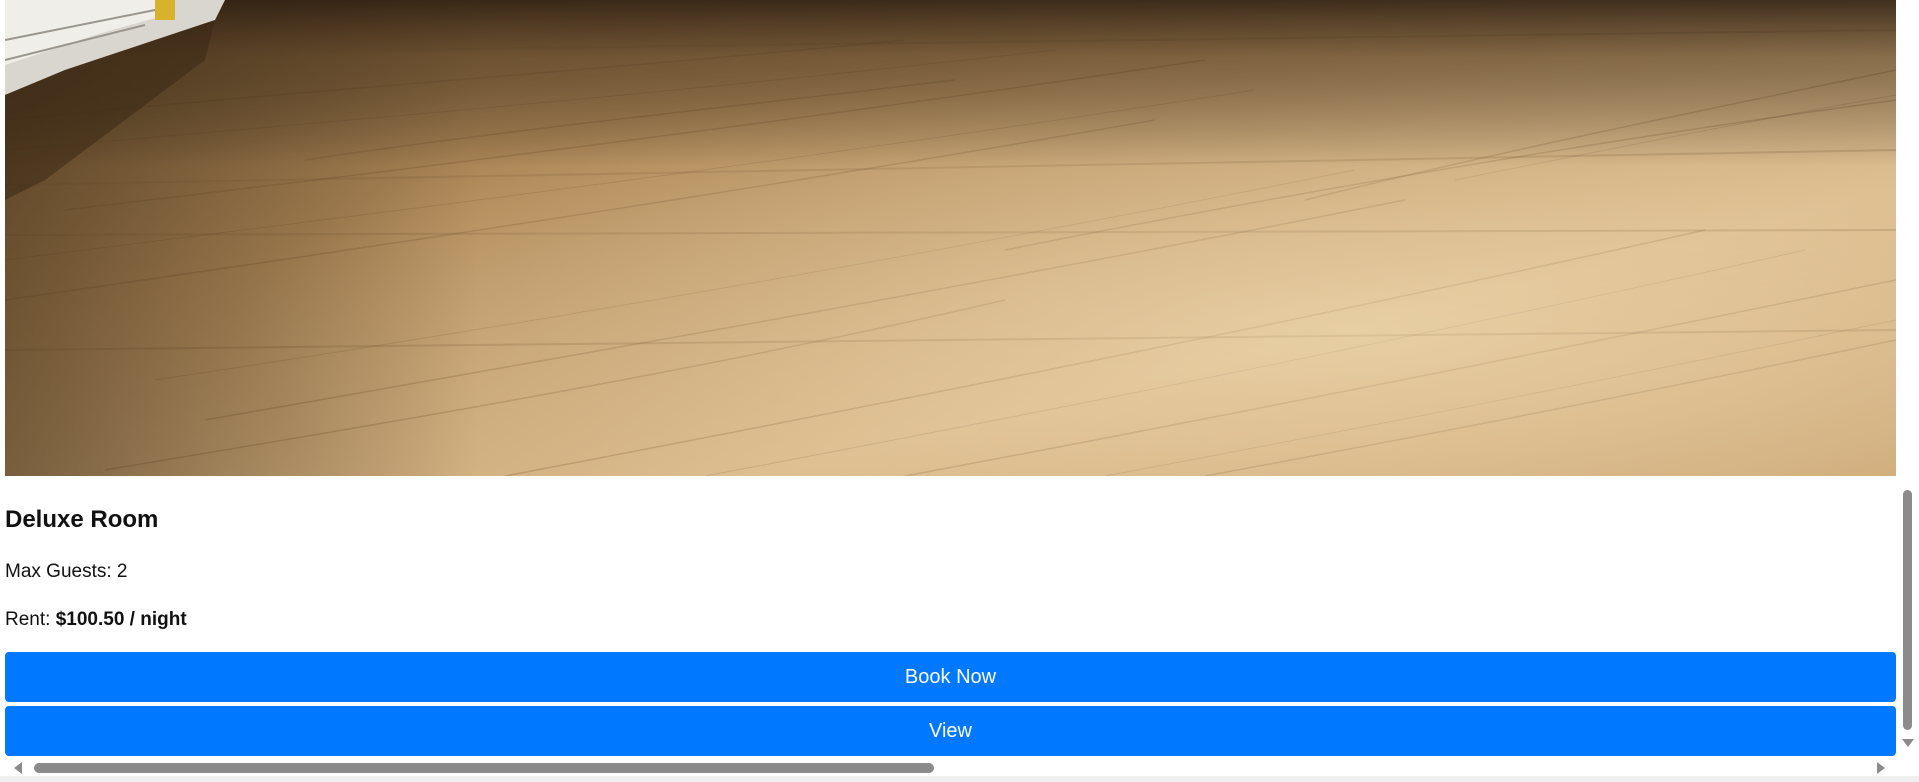 The image size is (1919, 782). I want to click on rent-value: $100.50 / night, so click(121, 619).